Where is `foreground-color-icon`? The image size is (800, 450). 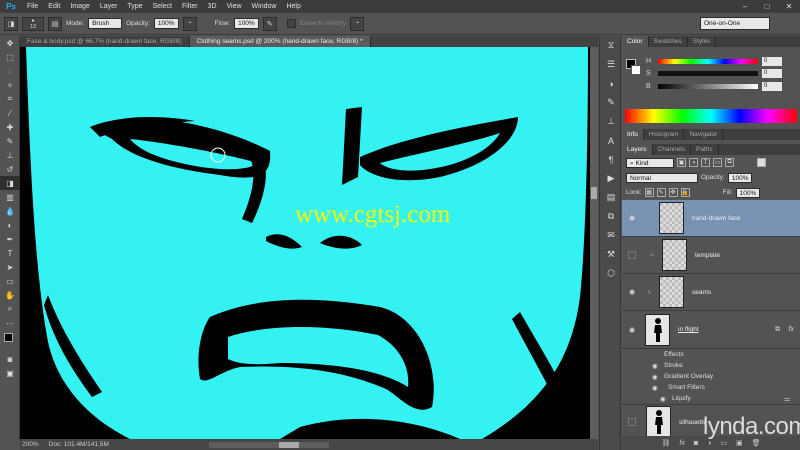
foreground-color-icon is located at coordinates (8, 337).